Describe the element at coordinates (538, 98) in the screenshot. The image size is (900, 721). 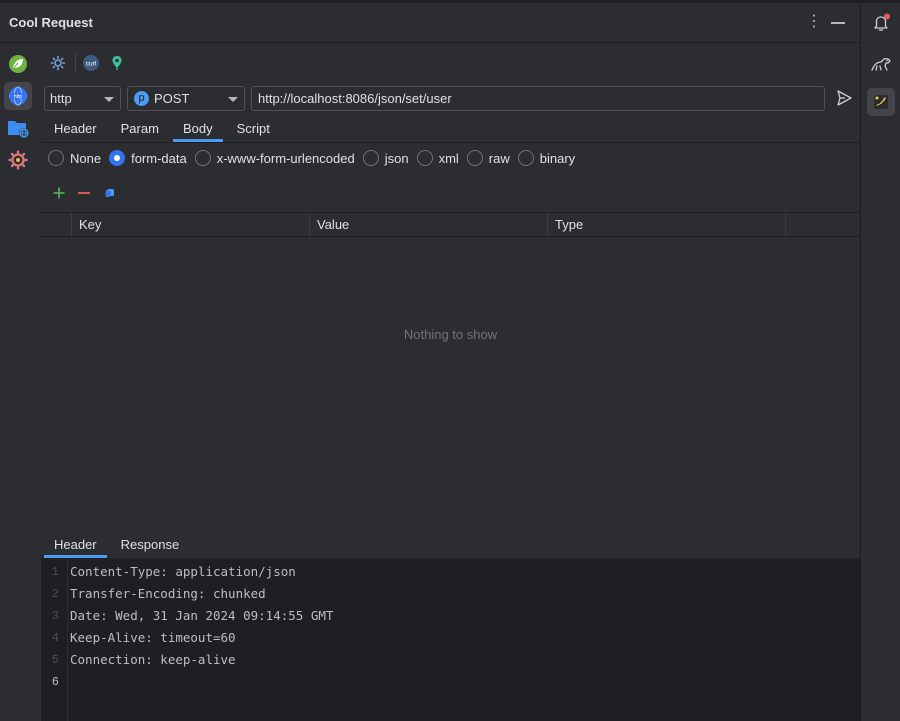
I see `url-input` at that location.